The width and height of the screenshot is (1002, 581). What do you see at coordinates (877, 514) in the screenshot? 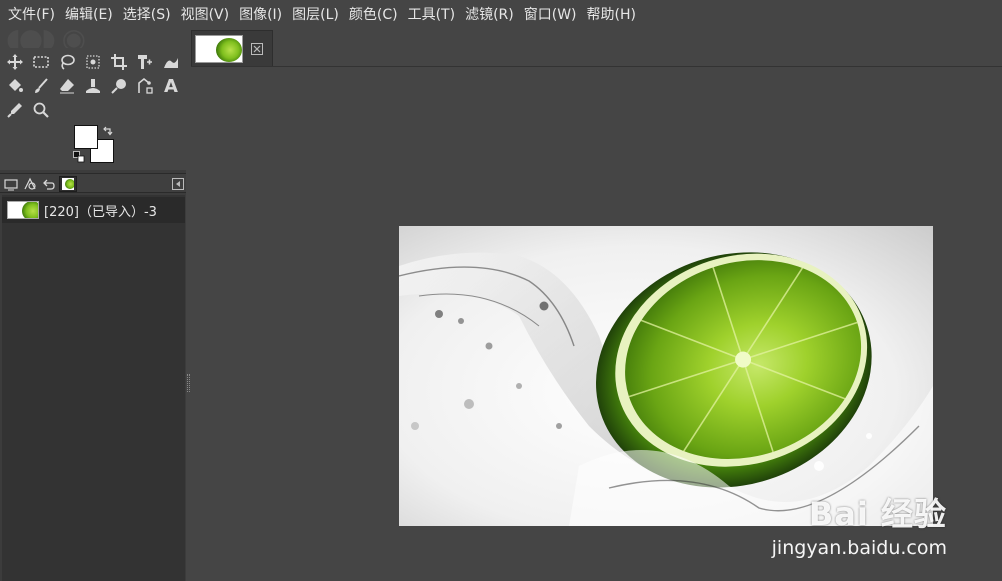
I see `watermark-logo: Bai 经验` at bounding box center [877, 514].